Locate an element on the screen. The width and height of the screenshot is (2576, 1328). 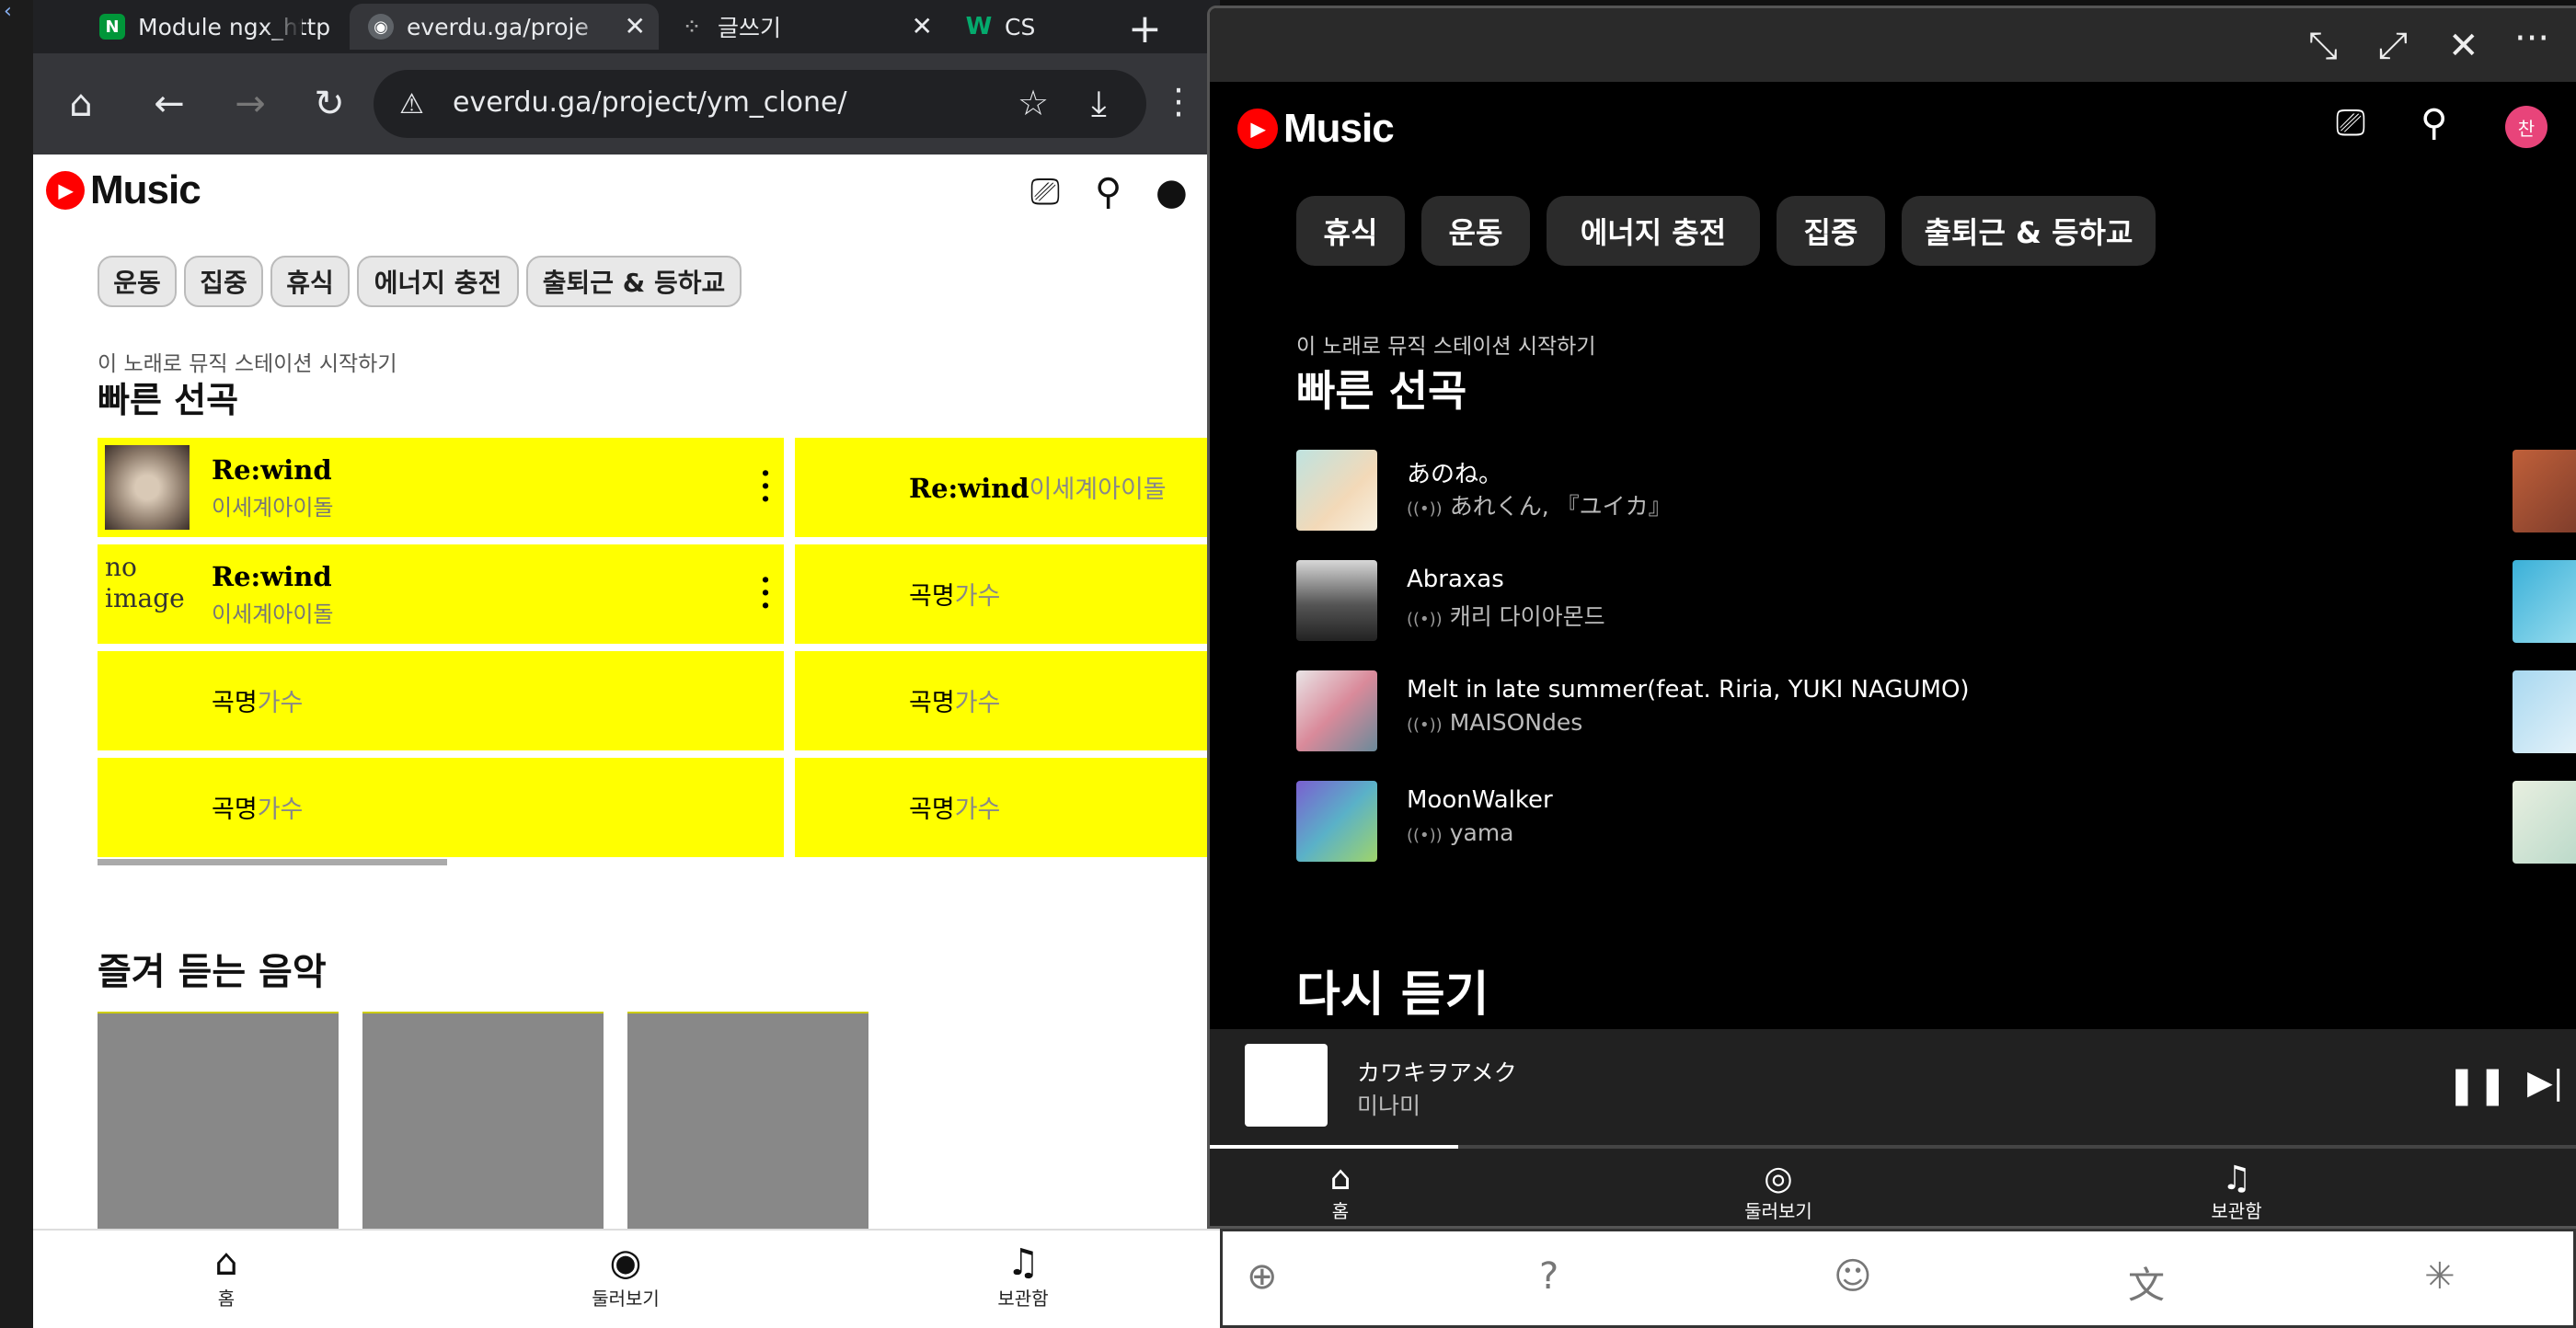
tab-write: ⁘ 글쓰기 ✕ is located at coordinates (803, 27).